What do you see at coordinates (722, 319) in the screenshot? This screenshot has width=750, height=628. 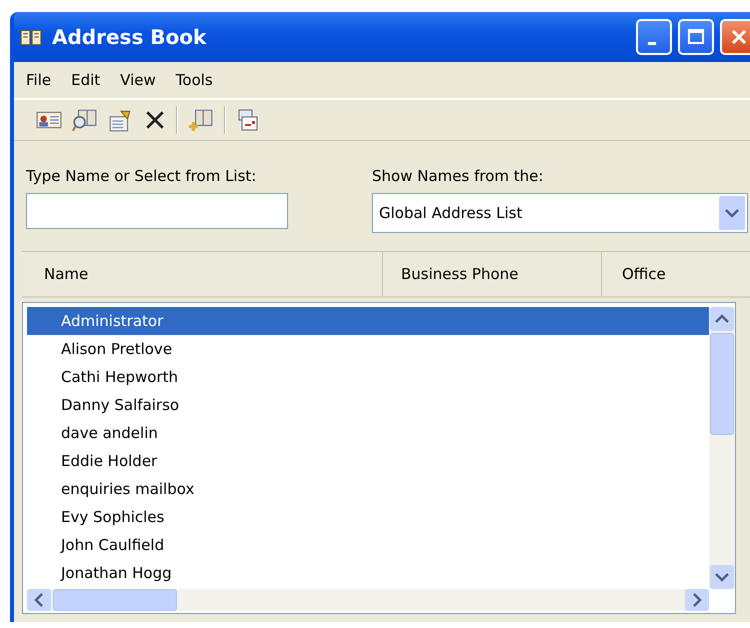 I see `scroll-up-icon` at bounding box center [722, 319].